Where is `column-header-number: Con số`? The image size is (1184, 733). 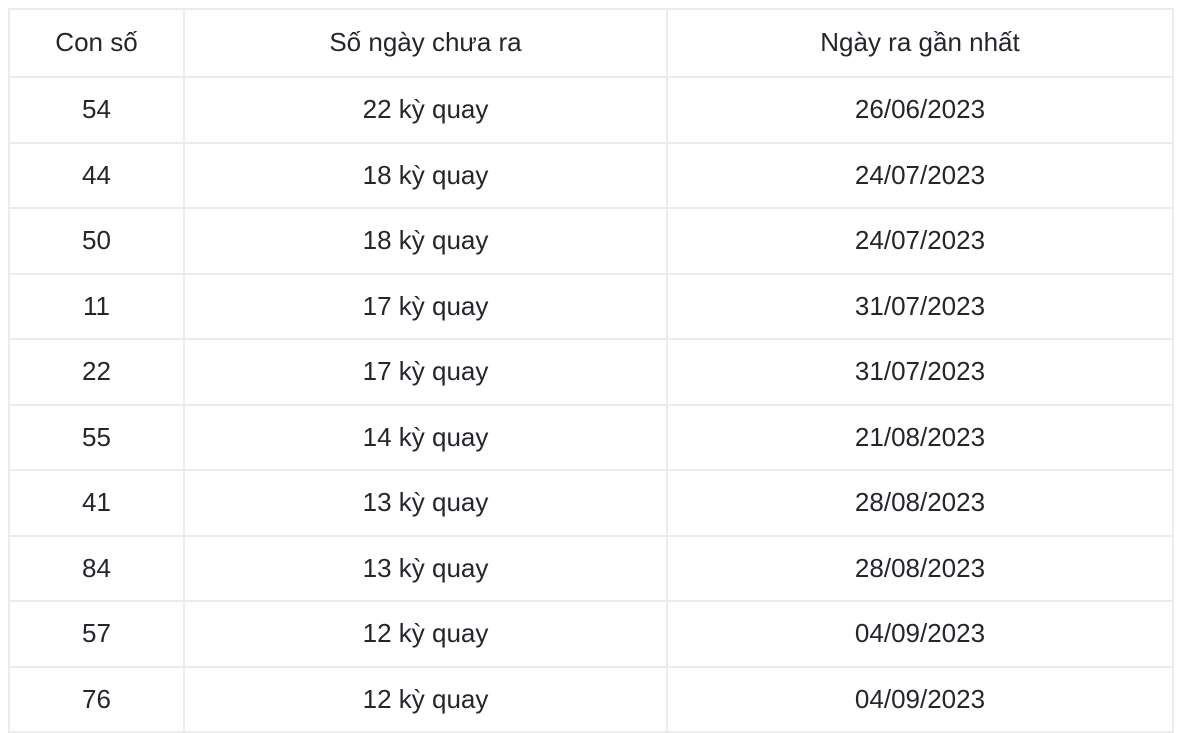
column-header-number: Con số is located at coordinates (97, 43).